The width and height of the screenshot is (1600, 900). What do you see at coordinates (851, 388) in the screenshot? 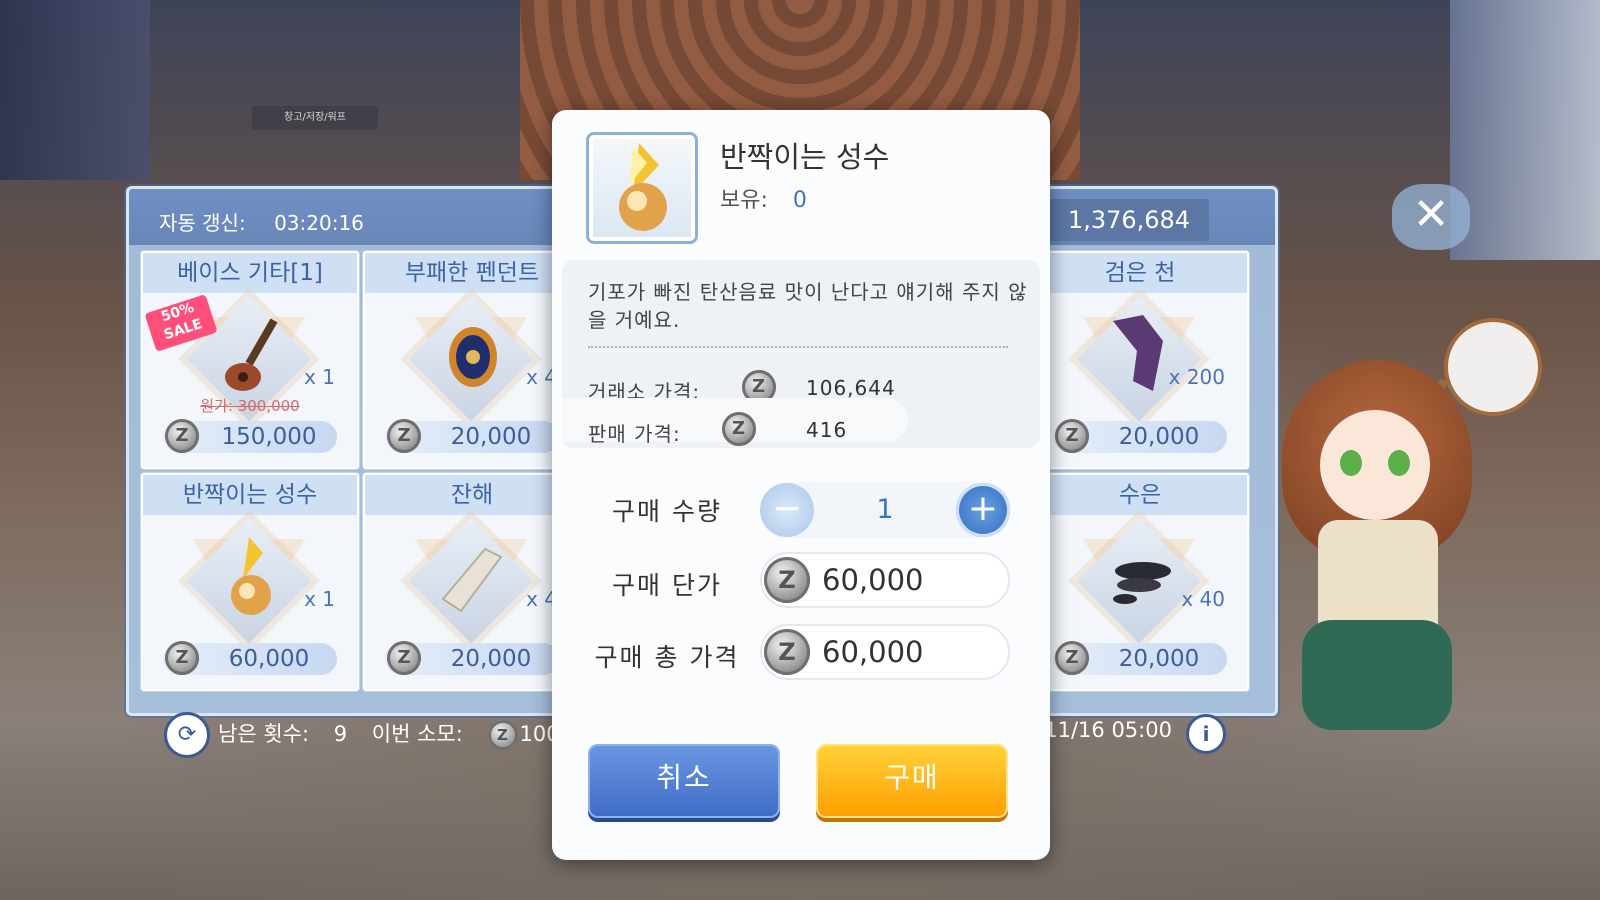
I see `exchange-price: 106,644` at bounding box center [851, 388].